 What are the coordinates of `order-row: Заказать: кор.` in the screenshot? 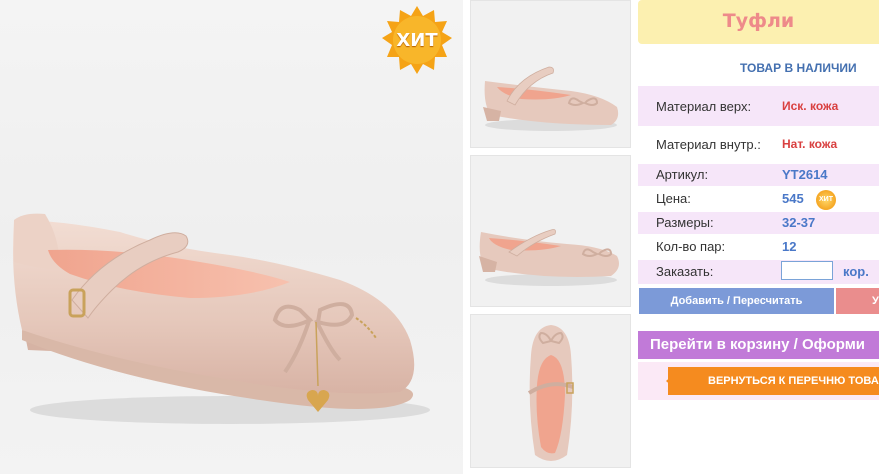 It's located at (758, 272).